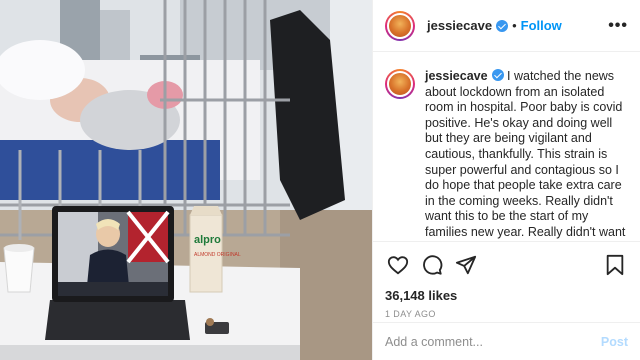  I want to click on carton-brand: alpro, so click(207, 240).